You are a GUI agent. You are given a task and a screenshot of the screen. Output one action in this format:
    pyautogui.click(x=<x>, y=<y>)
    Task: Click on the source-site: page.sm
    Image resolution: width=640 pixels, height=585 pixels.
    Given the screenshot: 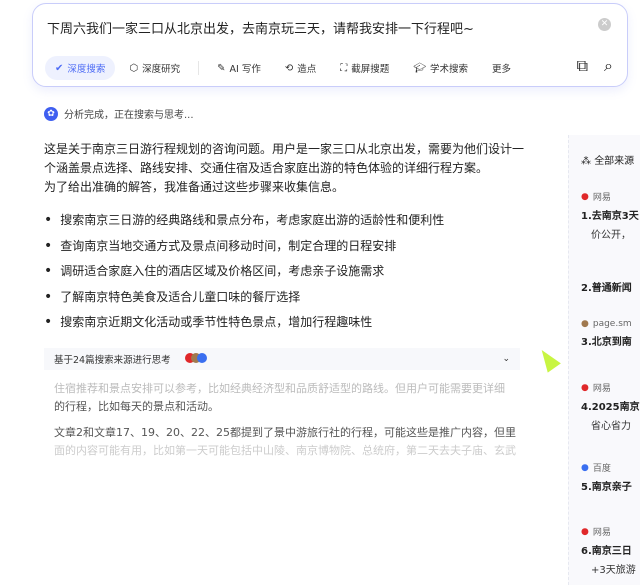 What is the action you would take?
    pyautogui.click(x=612, y=324)
    